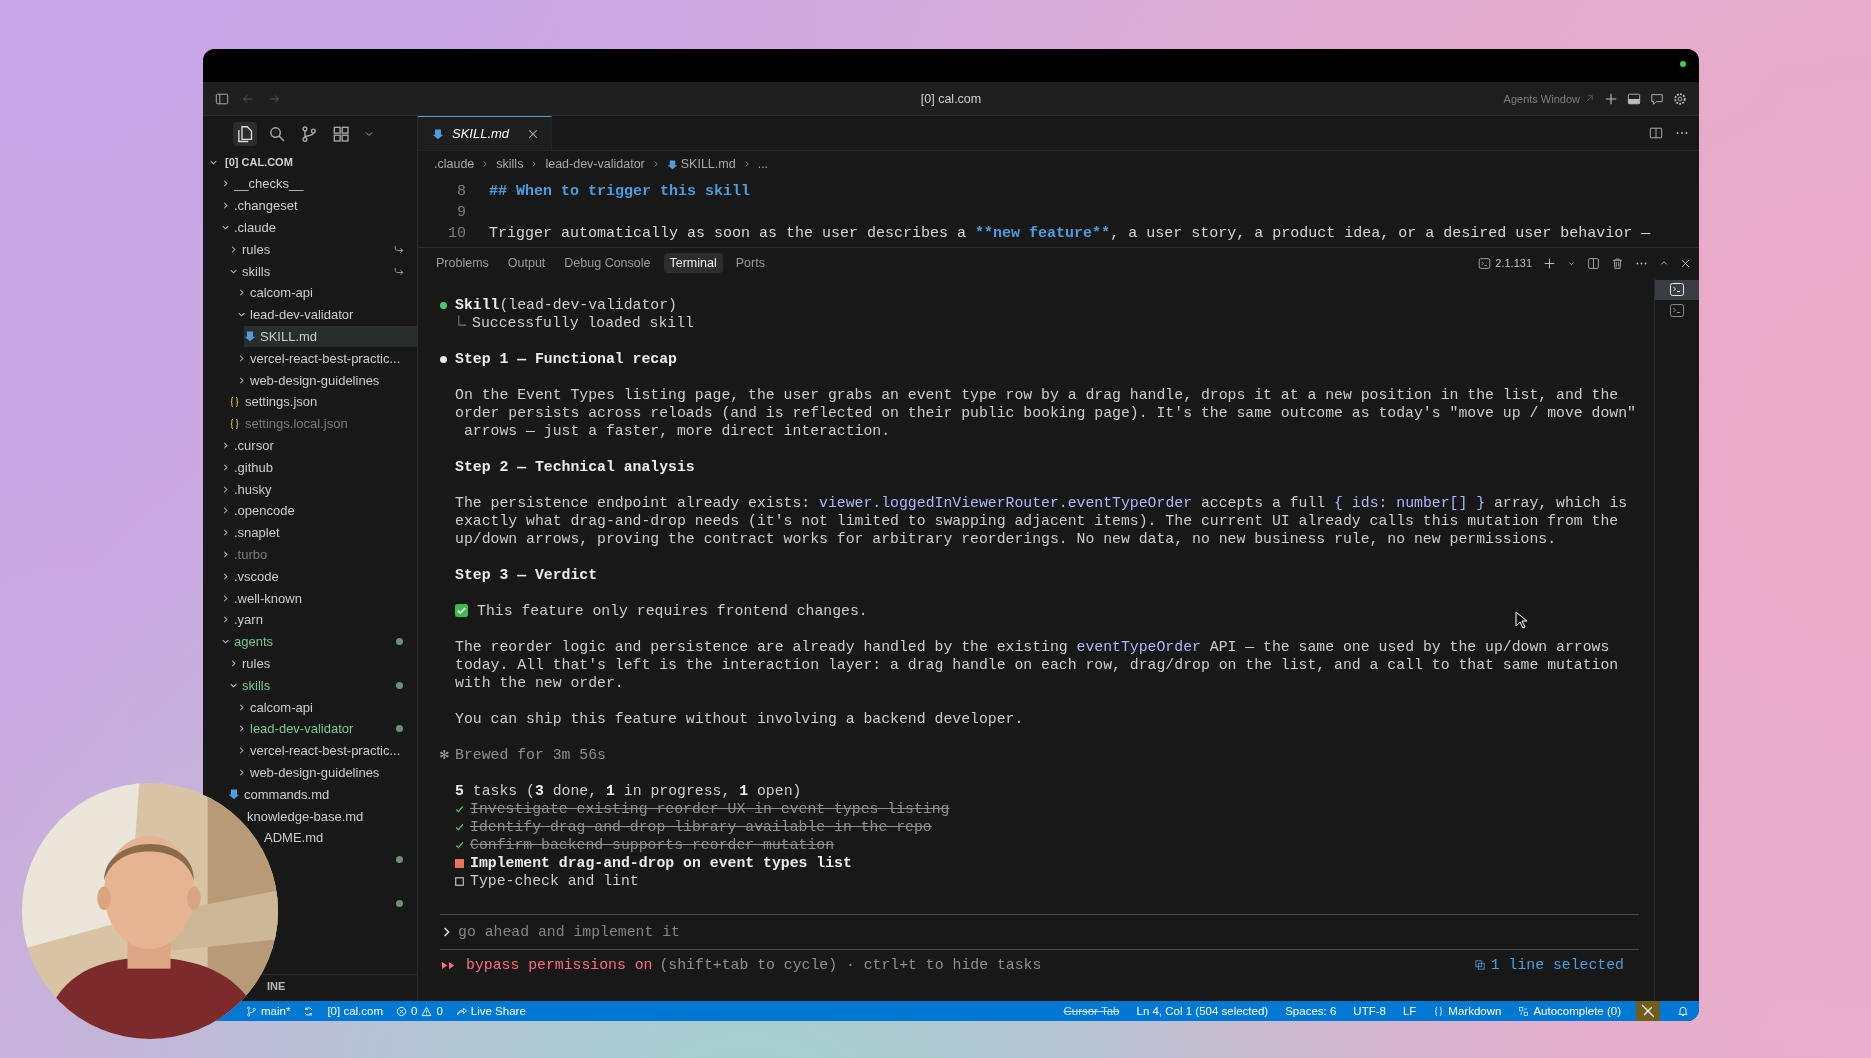 The height and width of the screenshot is (1058, 1871). What do you see at coordinates (454, 164) in the screenshot?
I see `breadcrumb-item: .claude` at bounding box center [454, 164].